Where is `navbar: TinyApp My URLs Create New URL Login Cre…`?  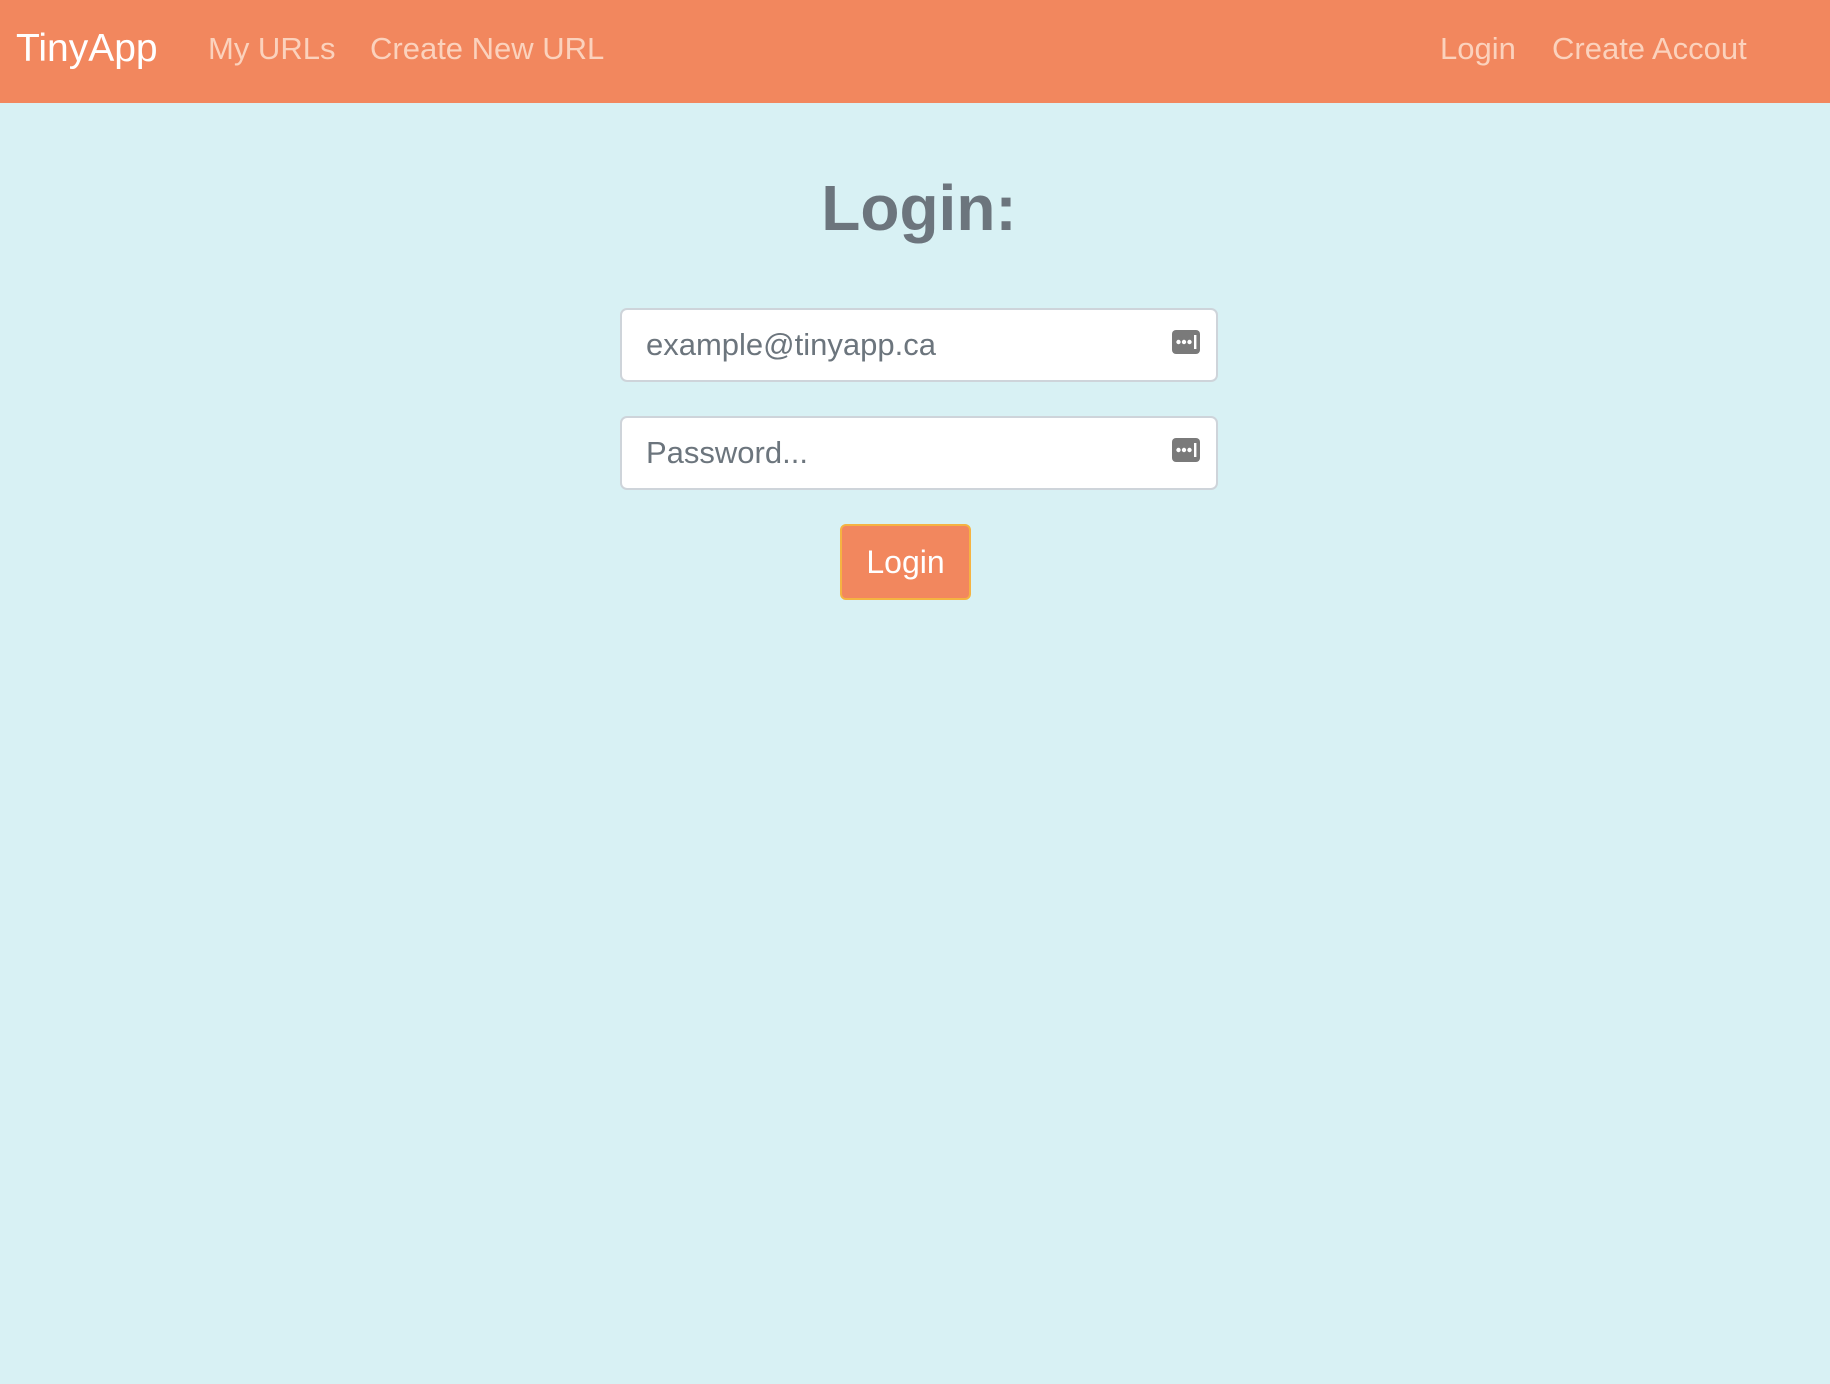 navbar: TinyApp My URLs Create New URL Login Cre… is located at coordinates (915, 51).